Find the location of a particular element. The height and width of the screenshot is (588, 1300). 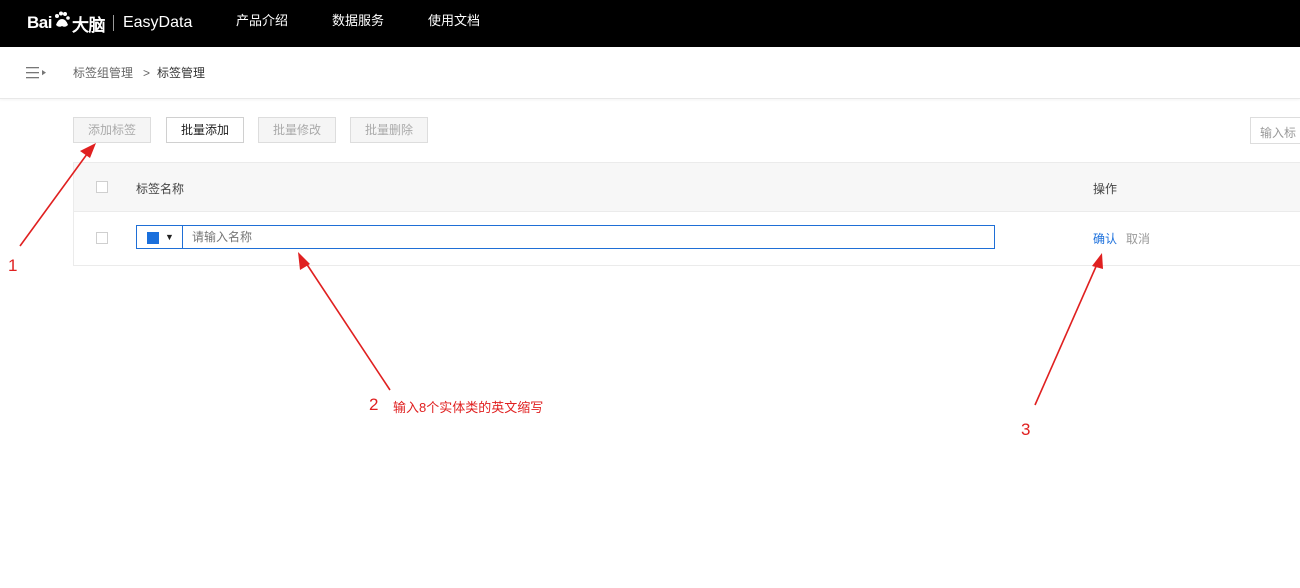

batch-edit-button: 批量修改 is located at coordinates (297, 130).